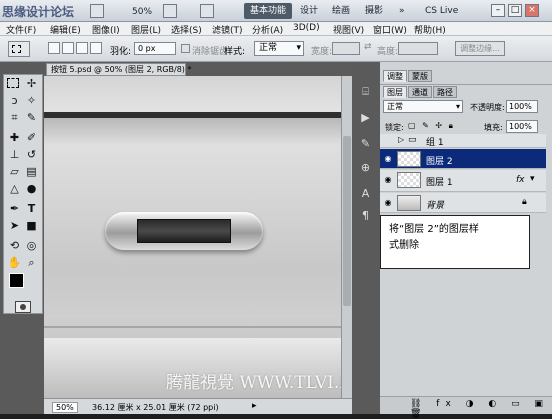 The image size is (552, 419). I want to click on foreground-color-swatch, so click(16, 280).